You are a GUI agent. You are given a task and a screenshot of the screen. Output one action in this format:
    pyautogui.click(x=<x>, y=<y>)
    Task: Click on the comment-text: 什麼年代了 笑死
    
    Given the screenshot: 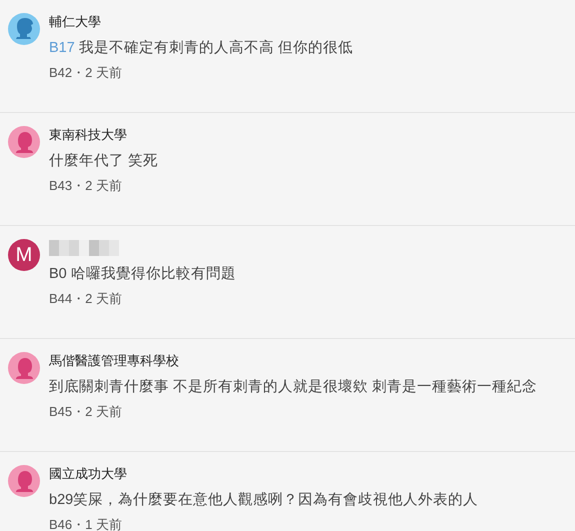 What is the action you would take?
    pyautogui.click(x=103, y=161)
    